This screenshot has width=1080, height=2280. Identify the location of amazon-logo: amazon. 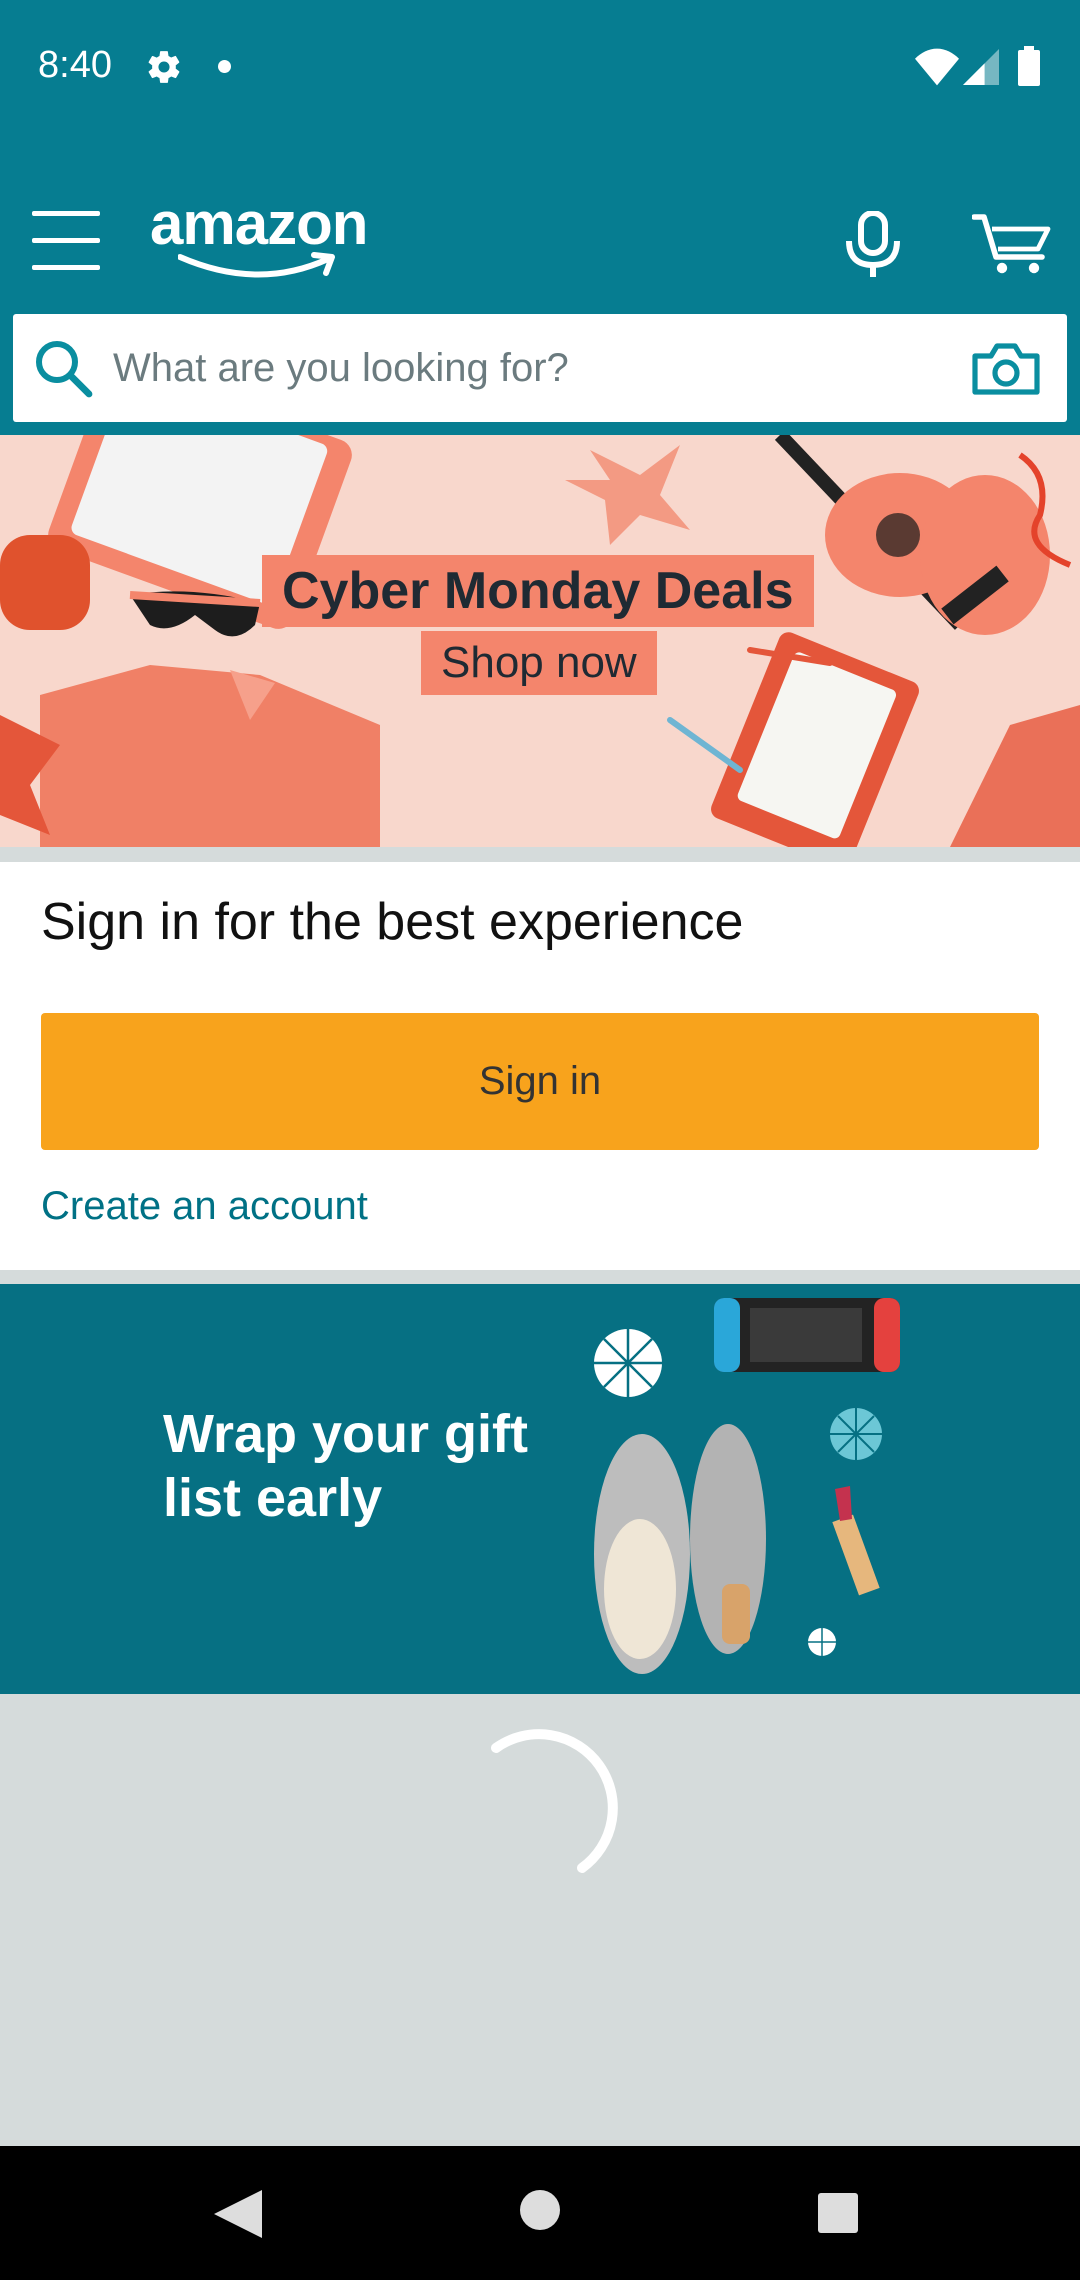
(270, 237).